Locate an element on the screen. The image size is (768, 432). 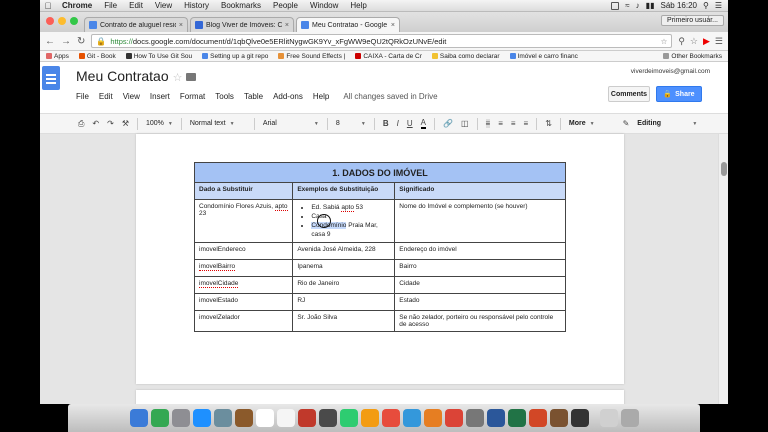
list-icon: ☰ is located at coordinates (718, 5).